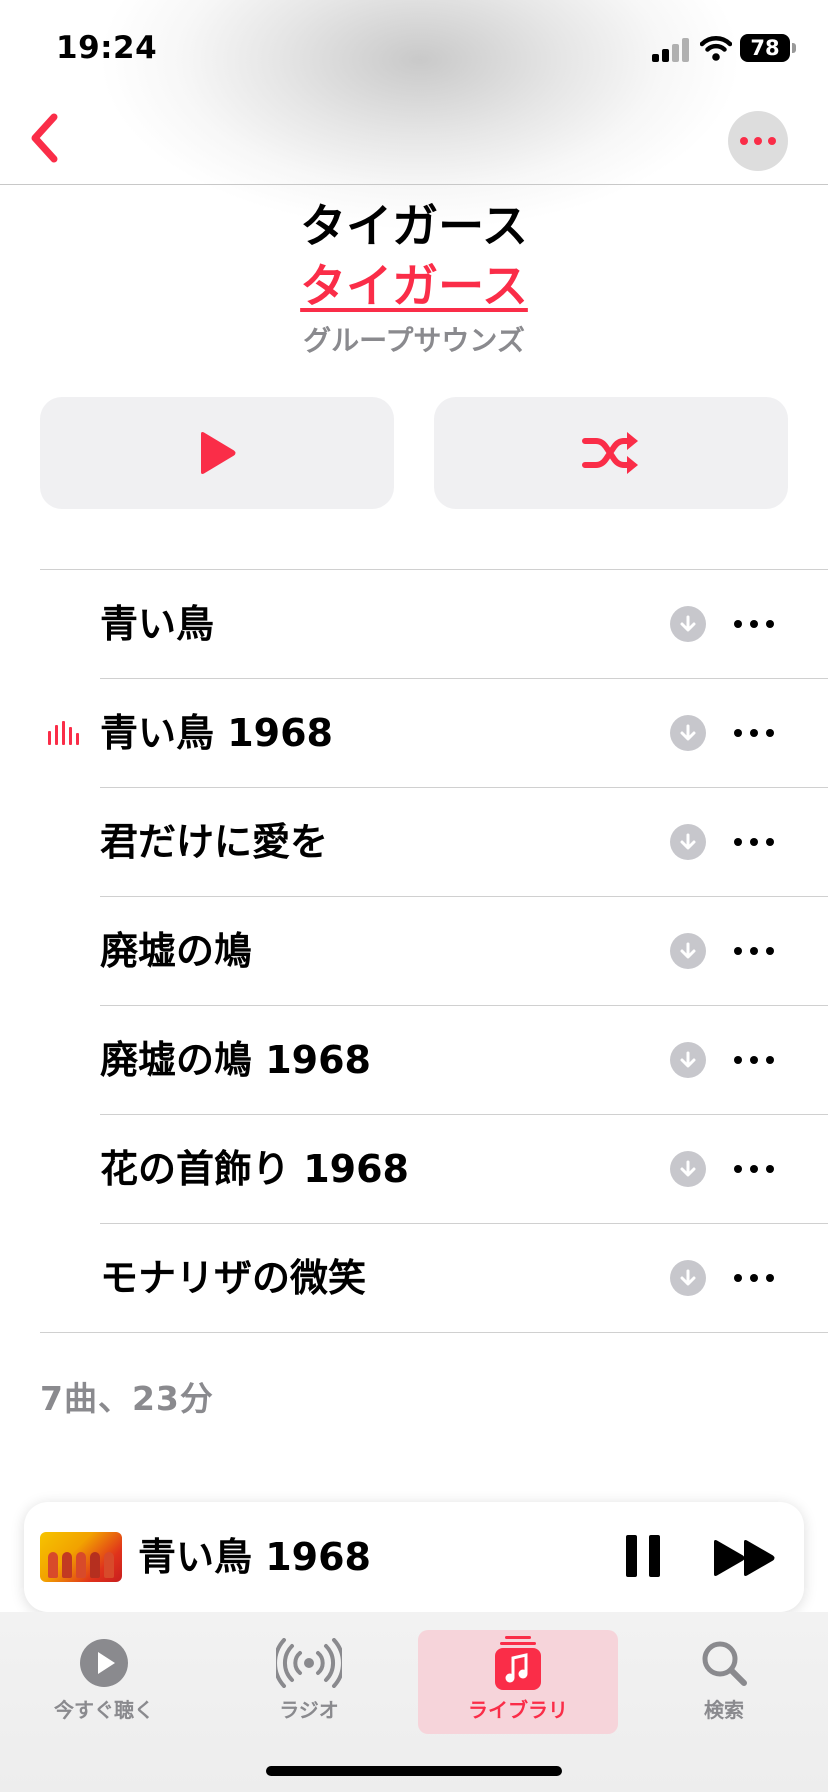 This screenshot has height=1792, width=828. I want to click on play-icon, so click(218, 453).